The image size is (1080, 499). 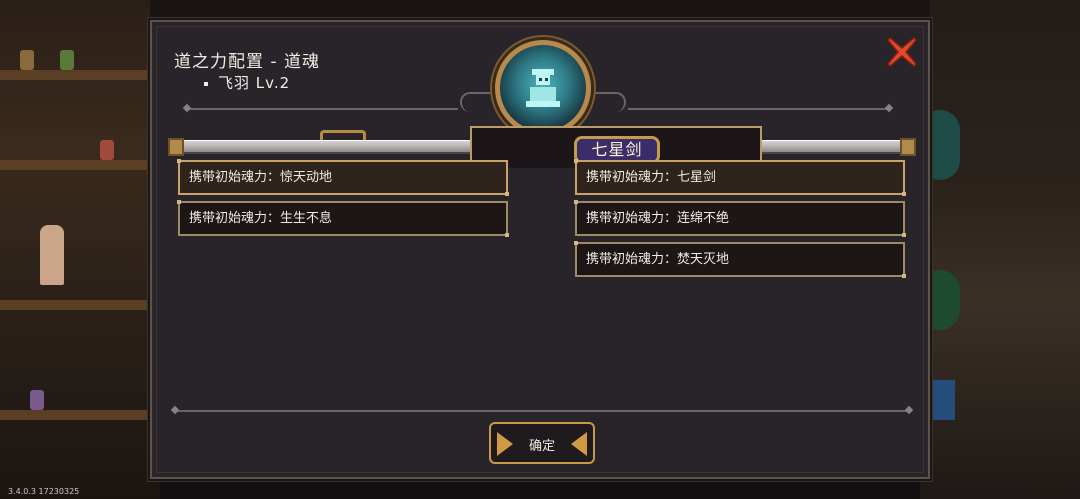 I want to click on version-label: 3.4.0.3 17230325, so click(x=44, y=491).